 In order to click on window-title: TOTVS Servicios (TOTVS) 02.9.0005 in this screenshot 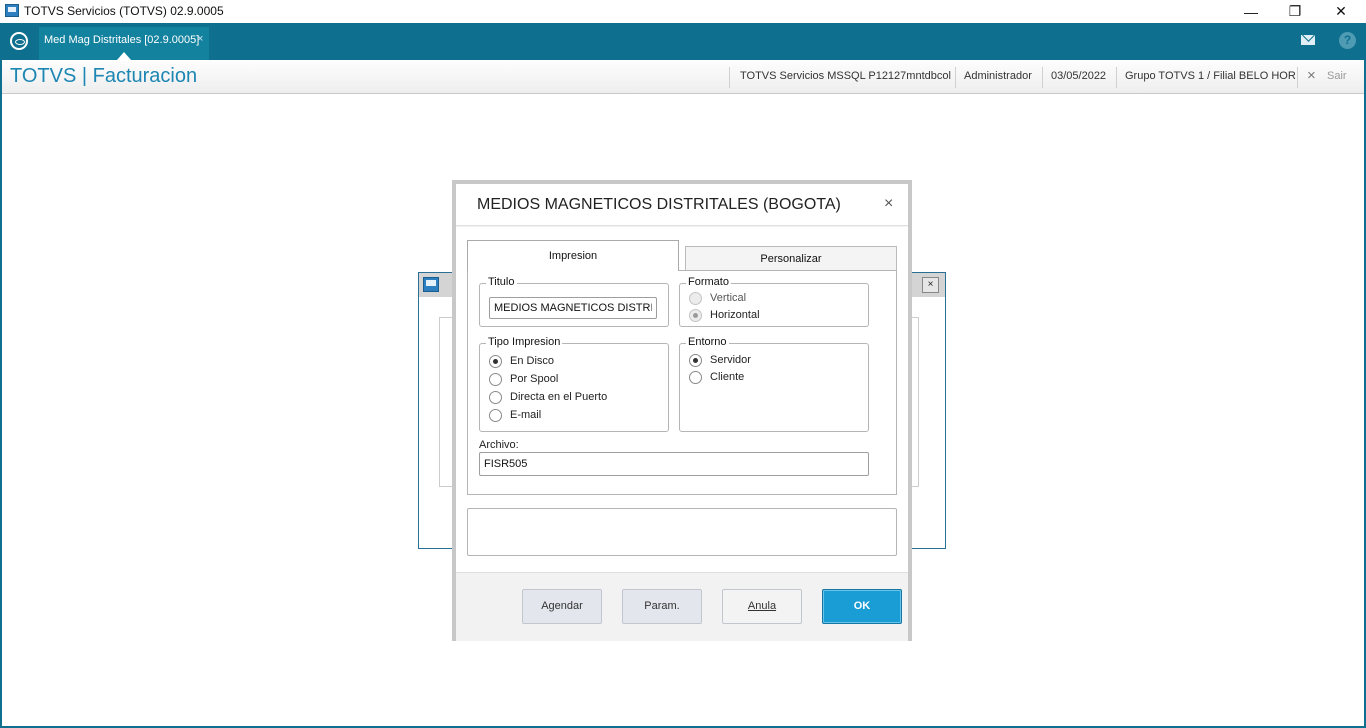, I will do `click(124, 11)`.